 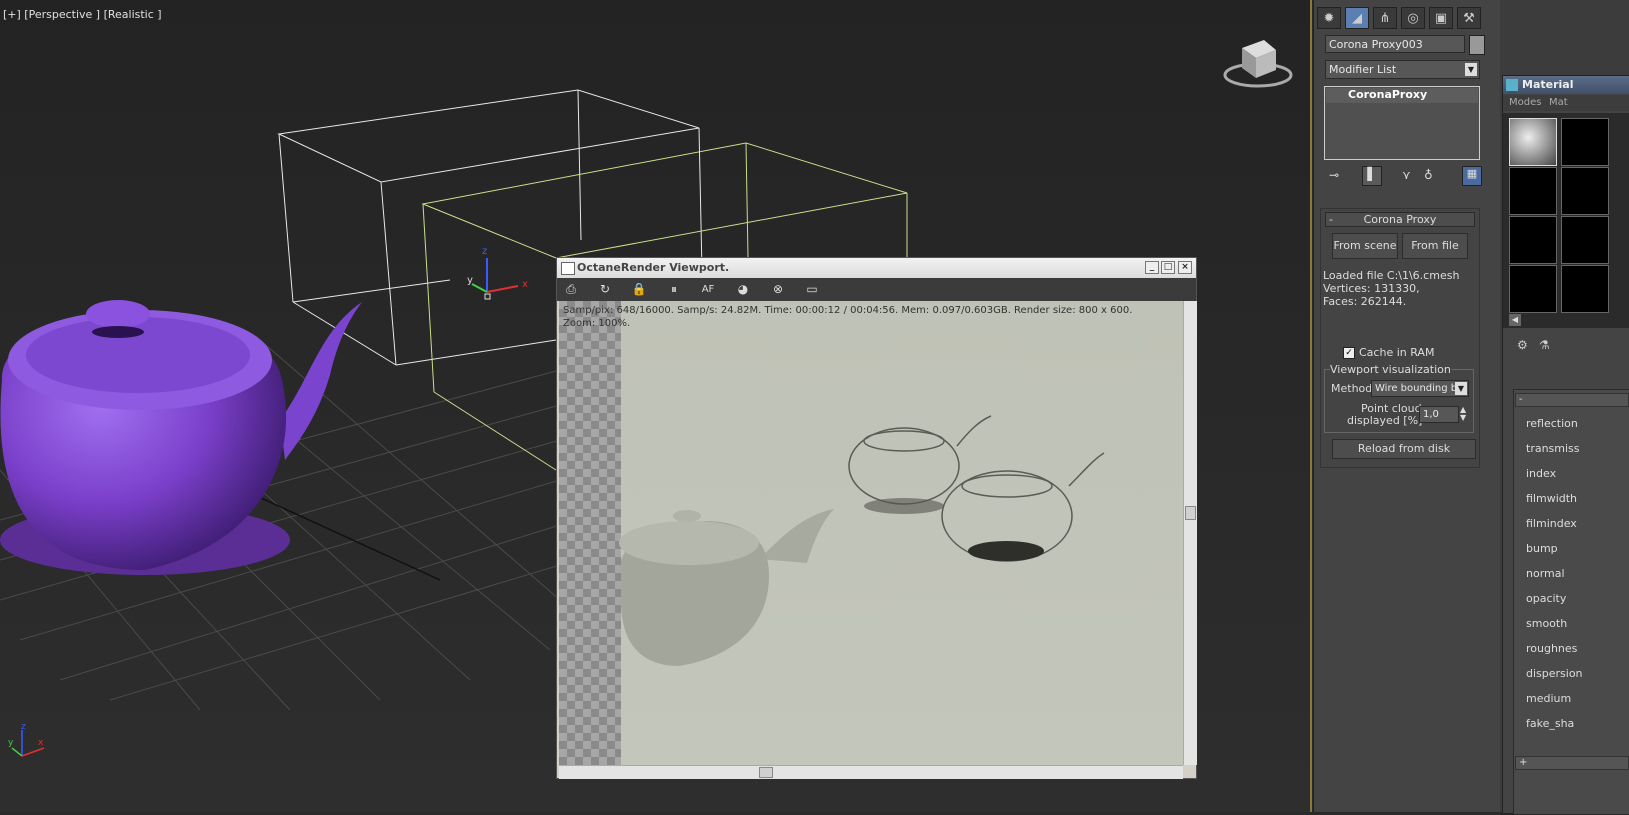 I want to click on sample-slot-active, so click(x=1533, y=142).